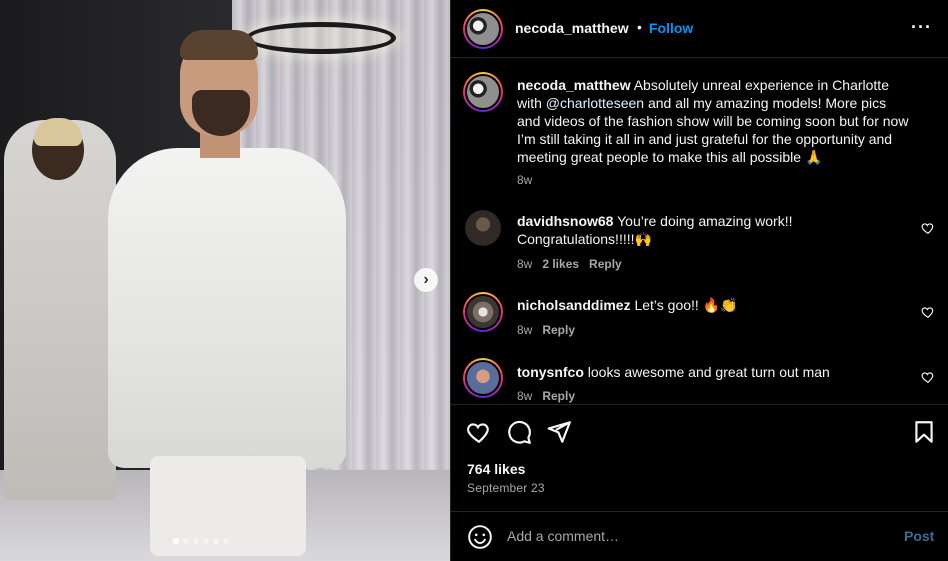 The image size is (948, 561). Describe the element at coordinates (519, 432) in the screenshot. I see `comment-bubble-icon` at that location.